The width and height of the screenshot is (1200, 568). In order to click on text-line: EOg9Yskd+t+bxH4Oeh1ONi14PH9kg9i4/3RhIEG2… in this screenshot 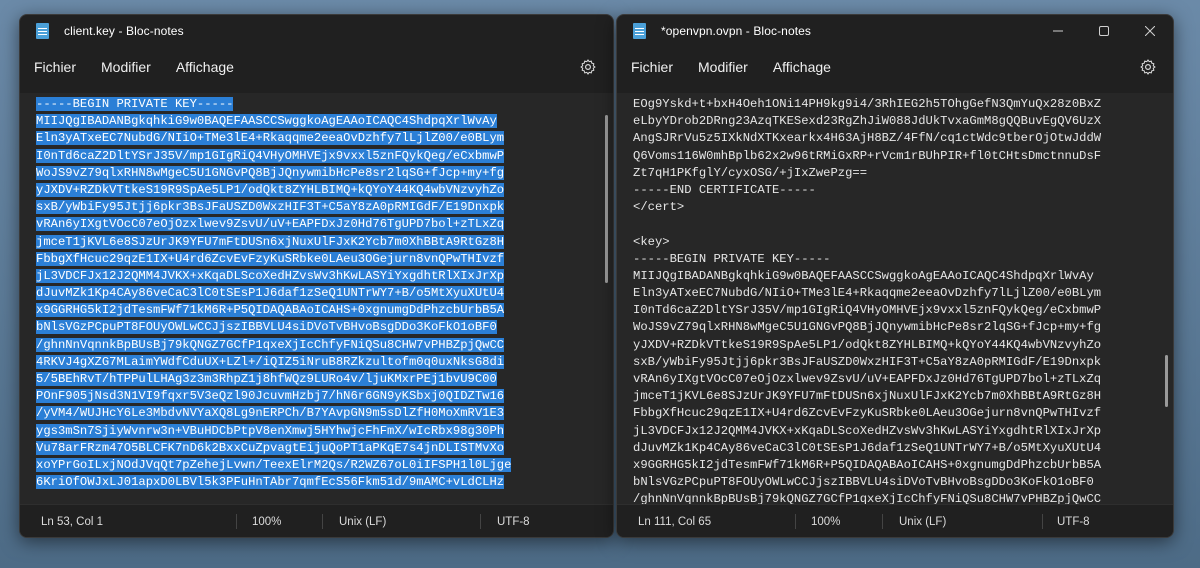, I will do `click(867, 104)`.